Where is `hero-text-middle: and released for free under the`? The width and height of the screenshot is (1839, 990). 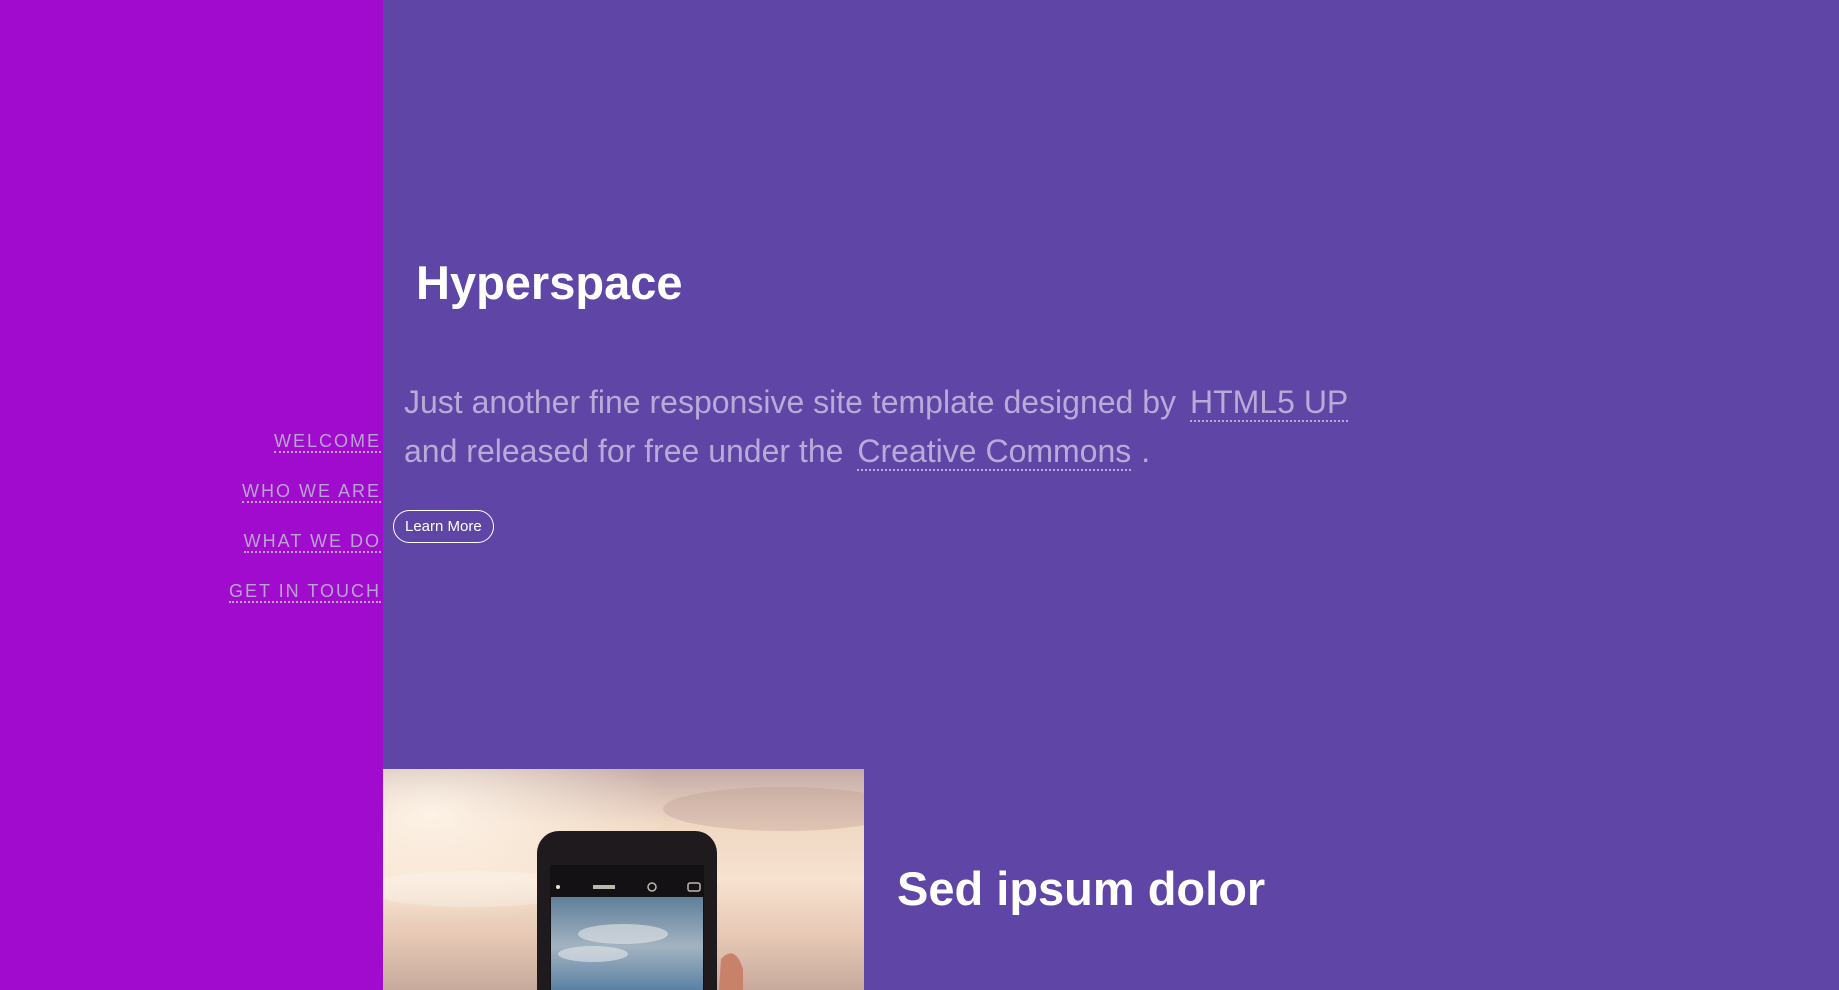 hero-text-middle: and released for free under the is located at coordinates (624, 451).